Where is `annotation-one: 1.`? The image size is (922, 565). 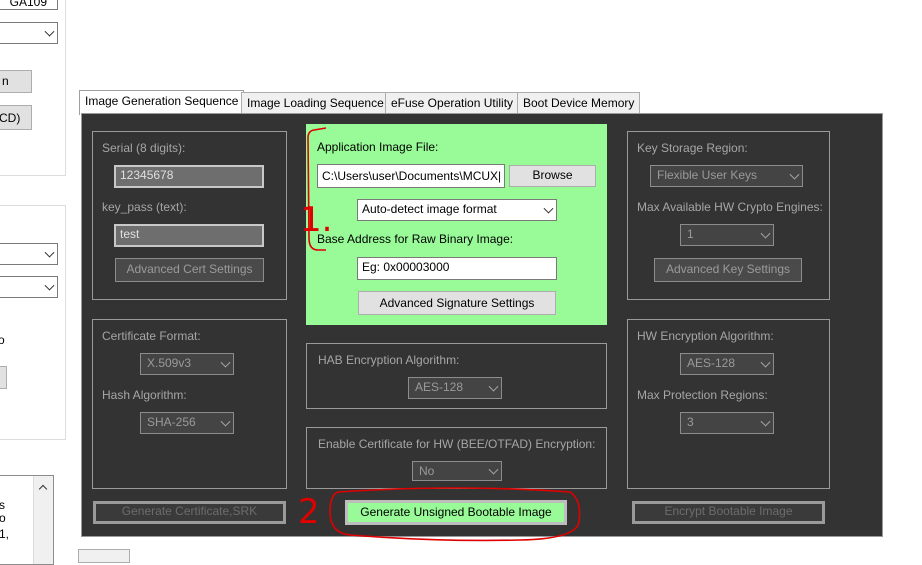
annotation-one: 1. is located at coordinates (316, 220).